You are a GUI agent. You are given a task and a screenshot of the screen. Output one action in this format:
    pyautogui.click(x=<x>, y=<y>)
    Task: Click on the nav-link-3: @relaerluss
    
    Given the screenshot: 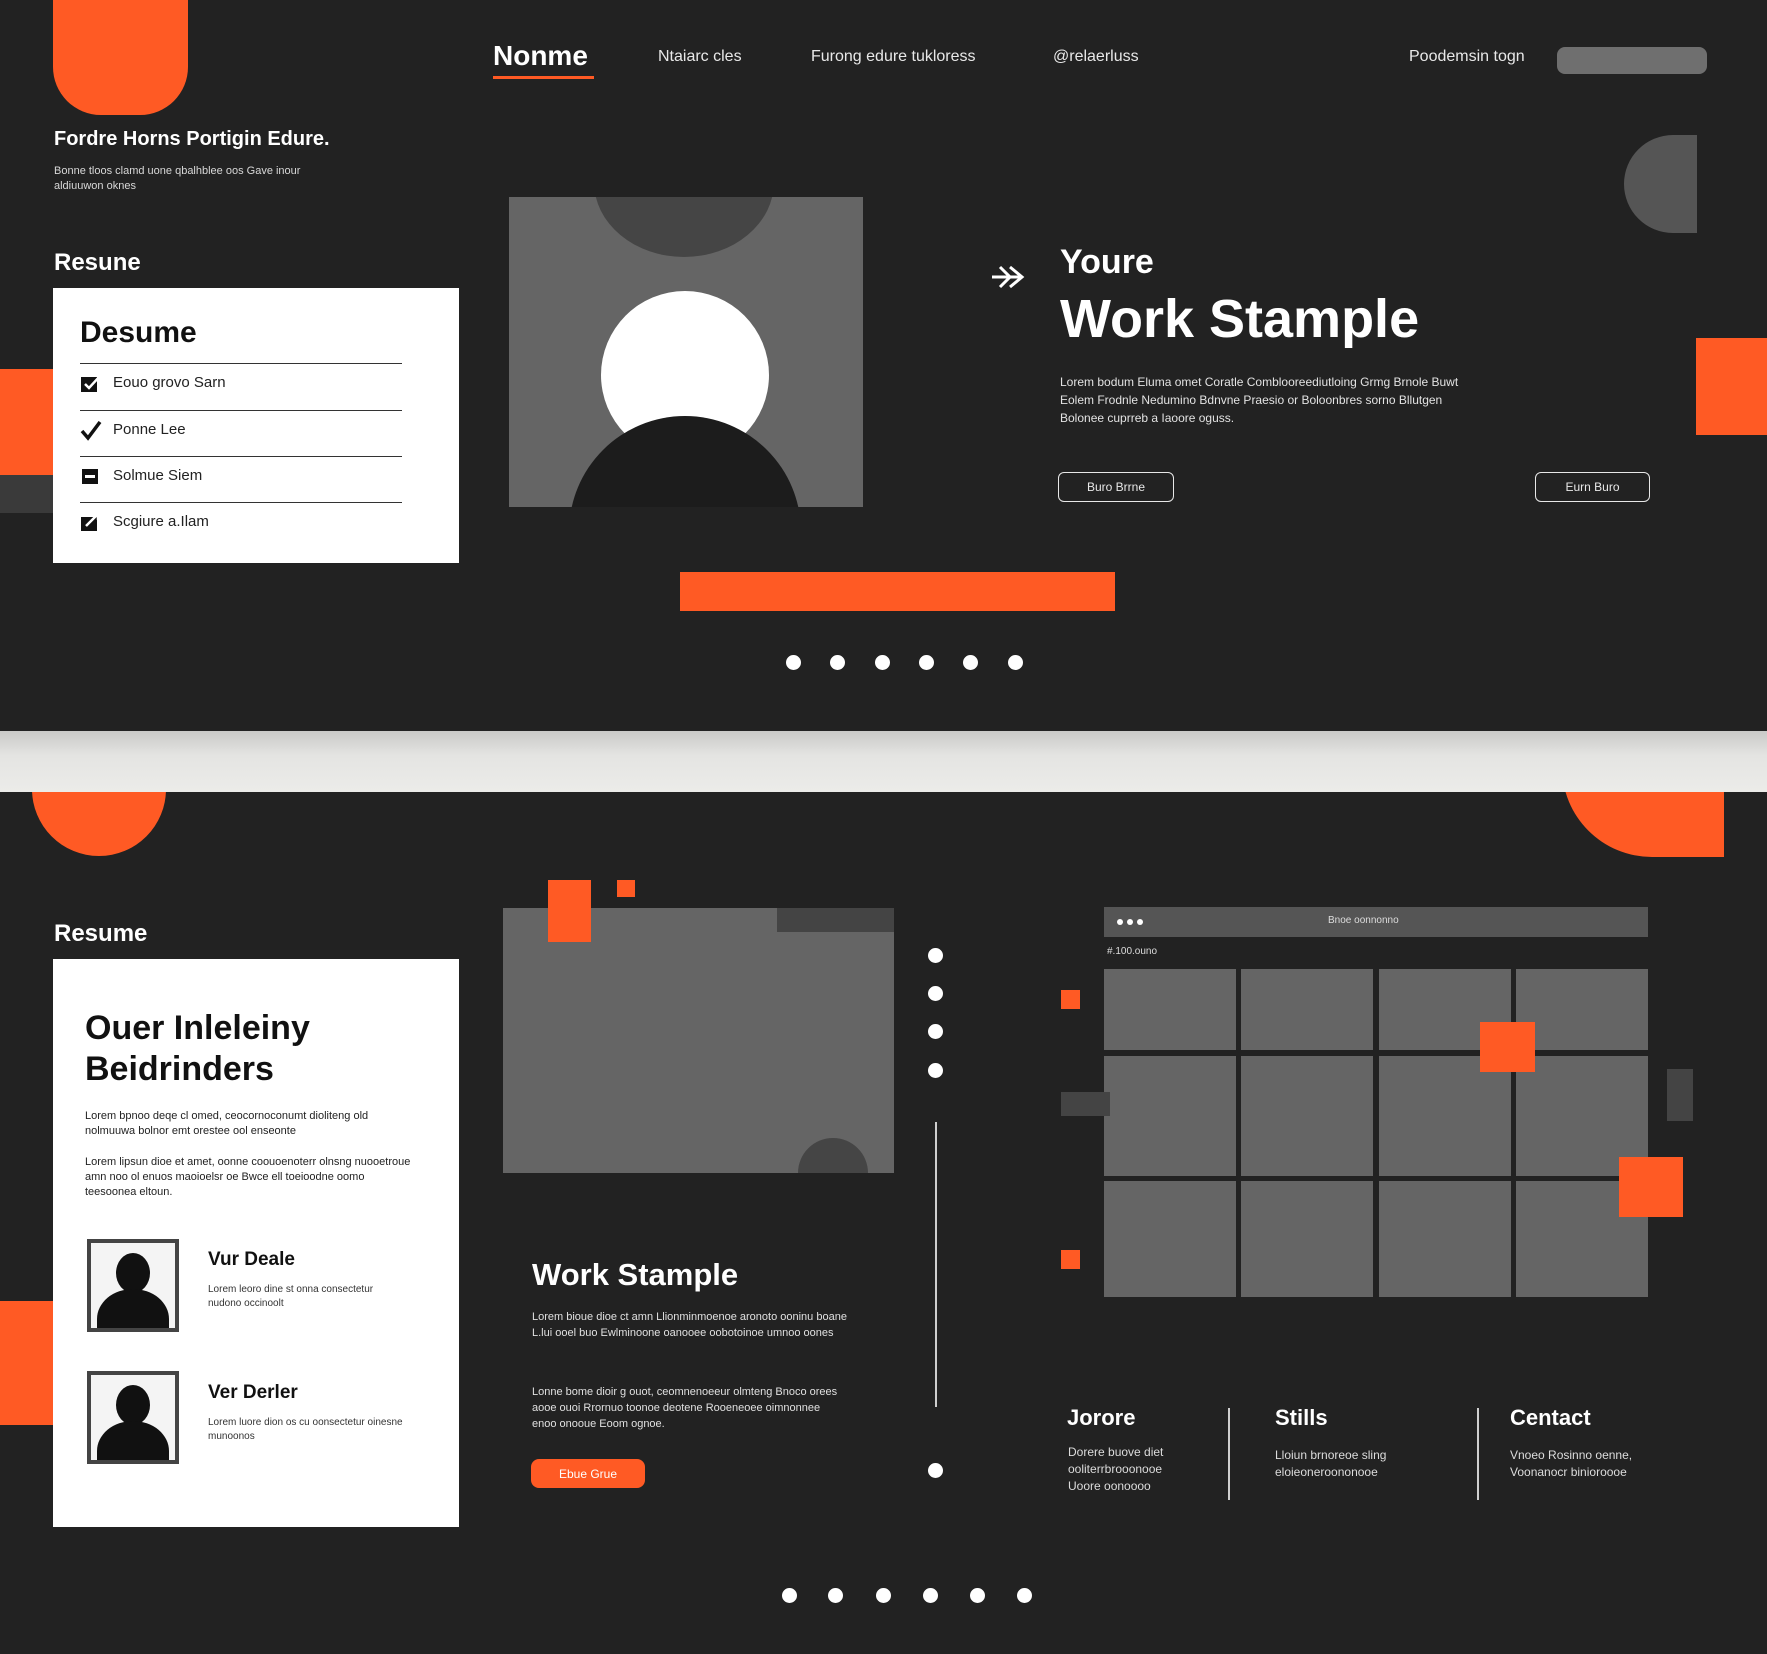 What is the action you would take?
    pyautogui.click(x=1096, y=57)
    